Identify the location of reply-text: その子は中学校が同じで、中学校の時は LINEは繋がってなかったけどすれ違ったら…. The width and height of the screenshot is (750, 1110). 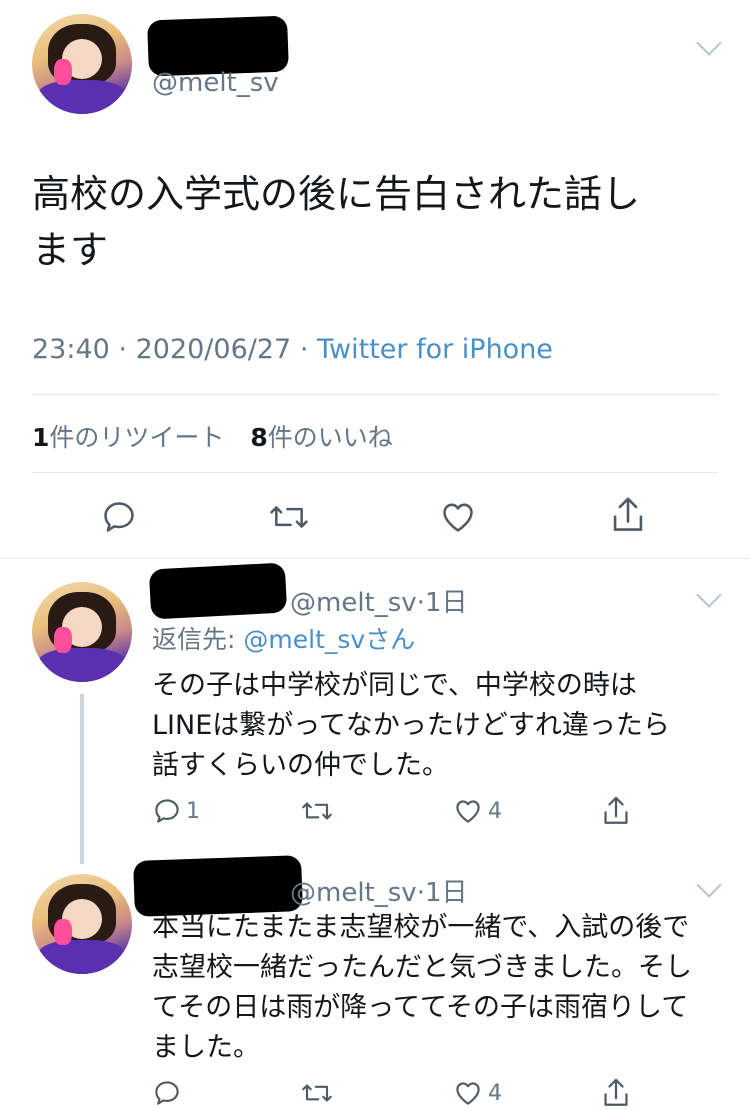
(411, 726).